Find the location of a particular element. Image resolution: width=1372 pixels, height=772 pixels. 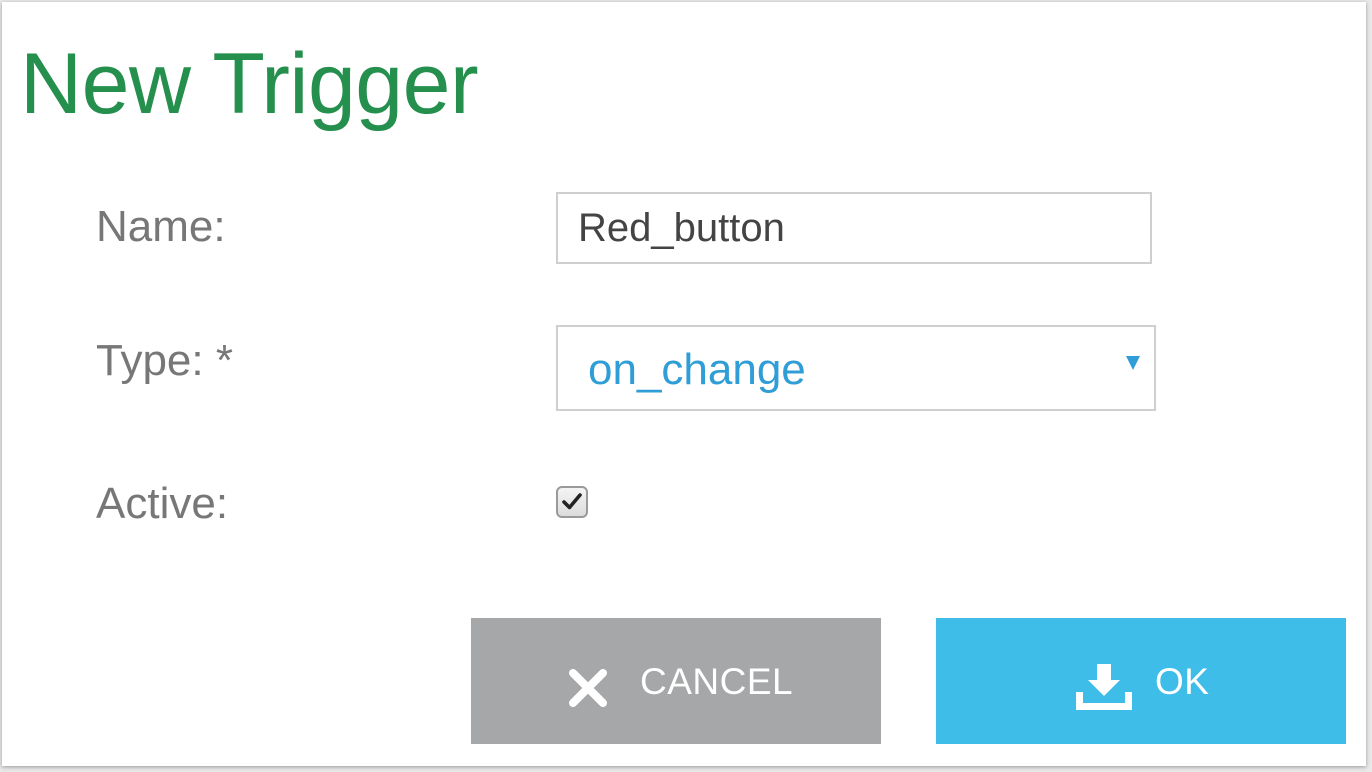

name-label: Name: is located at coordinates (161, 226).